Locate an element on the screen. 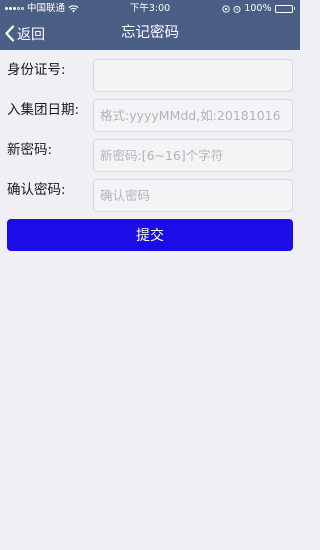  battery-icon is located at coordinates (284, 8).